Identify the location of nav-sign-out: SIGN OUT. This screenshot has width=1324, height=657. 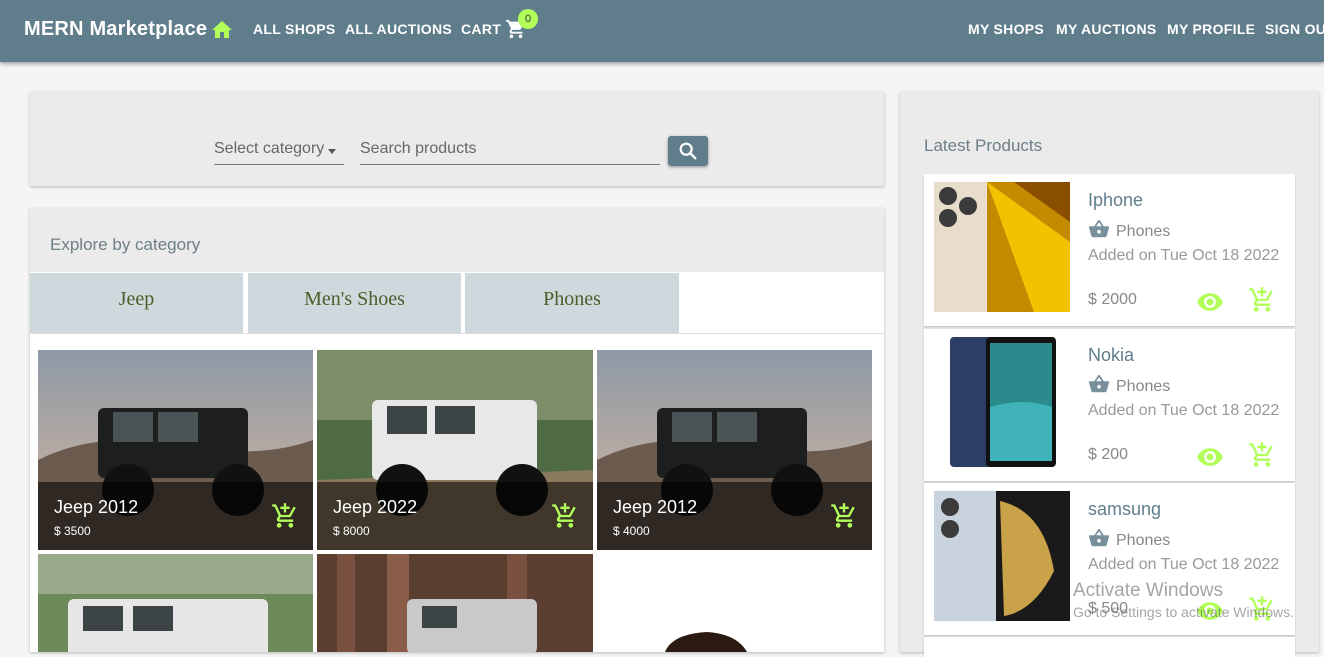
(1294, 29).